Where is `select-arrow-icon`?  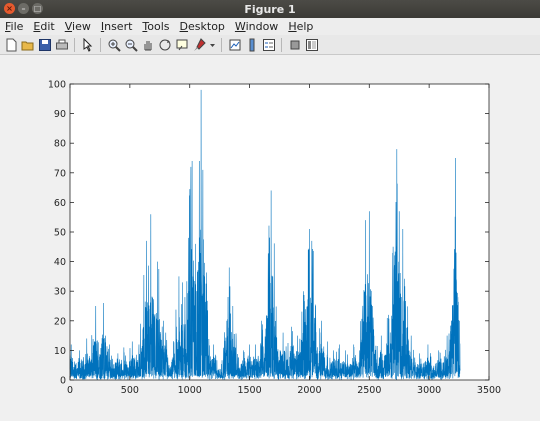
select-arrow-icon is located at coordinates (88, 44).